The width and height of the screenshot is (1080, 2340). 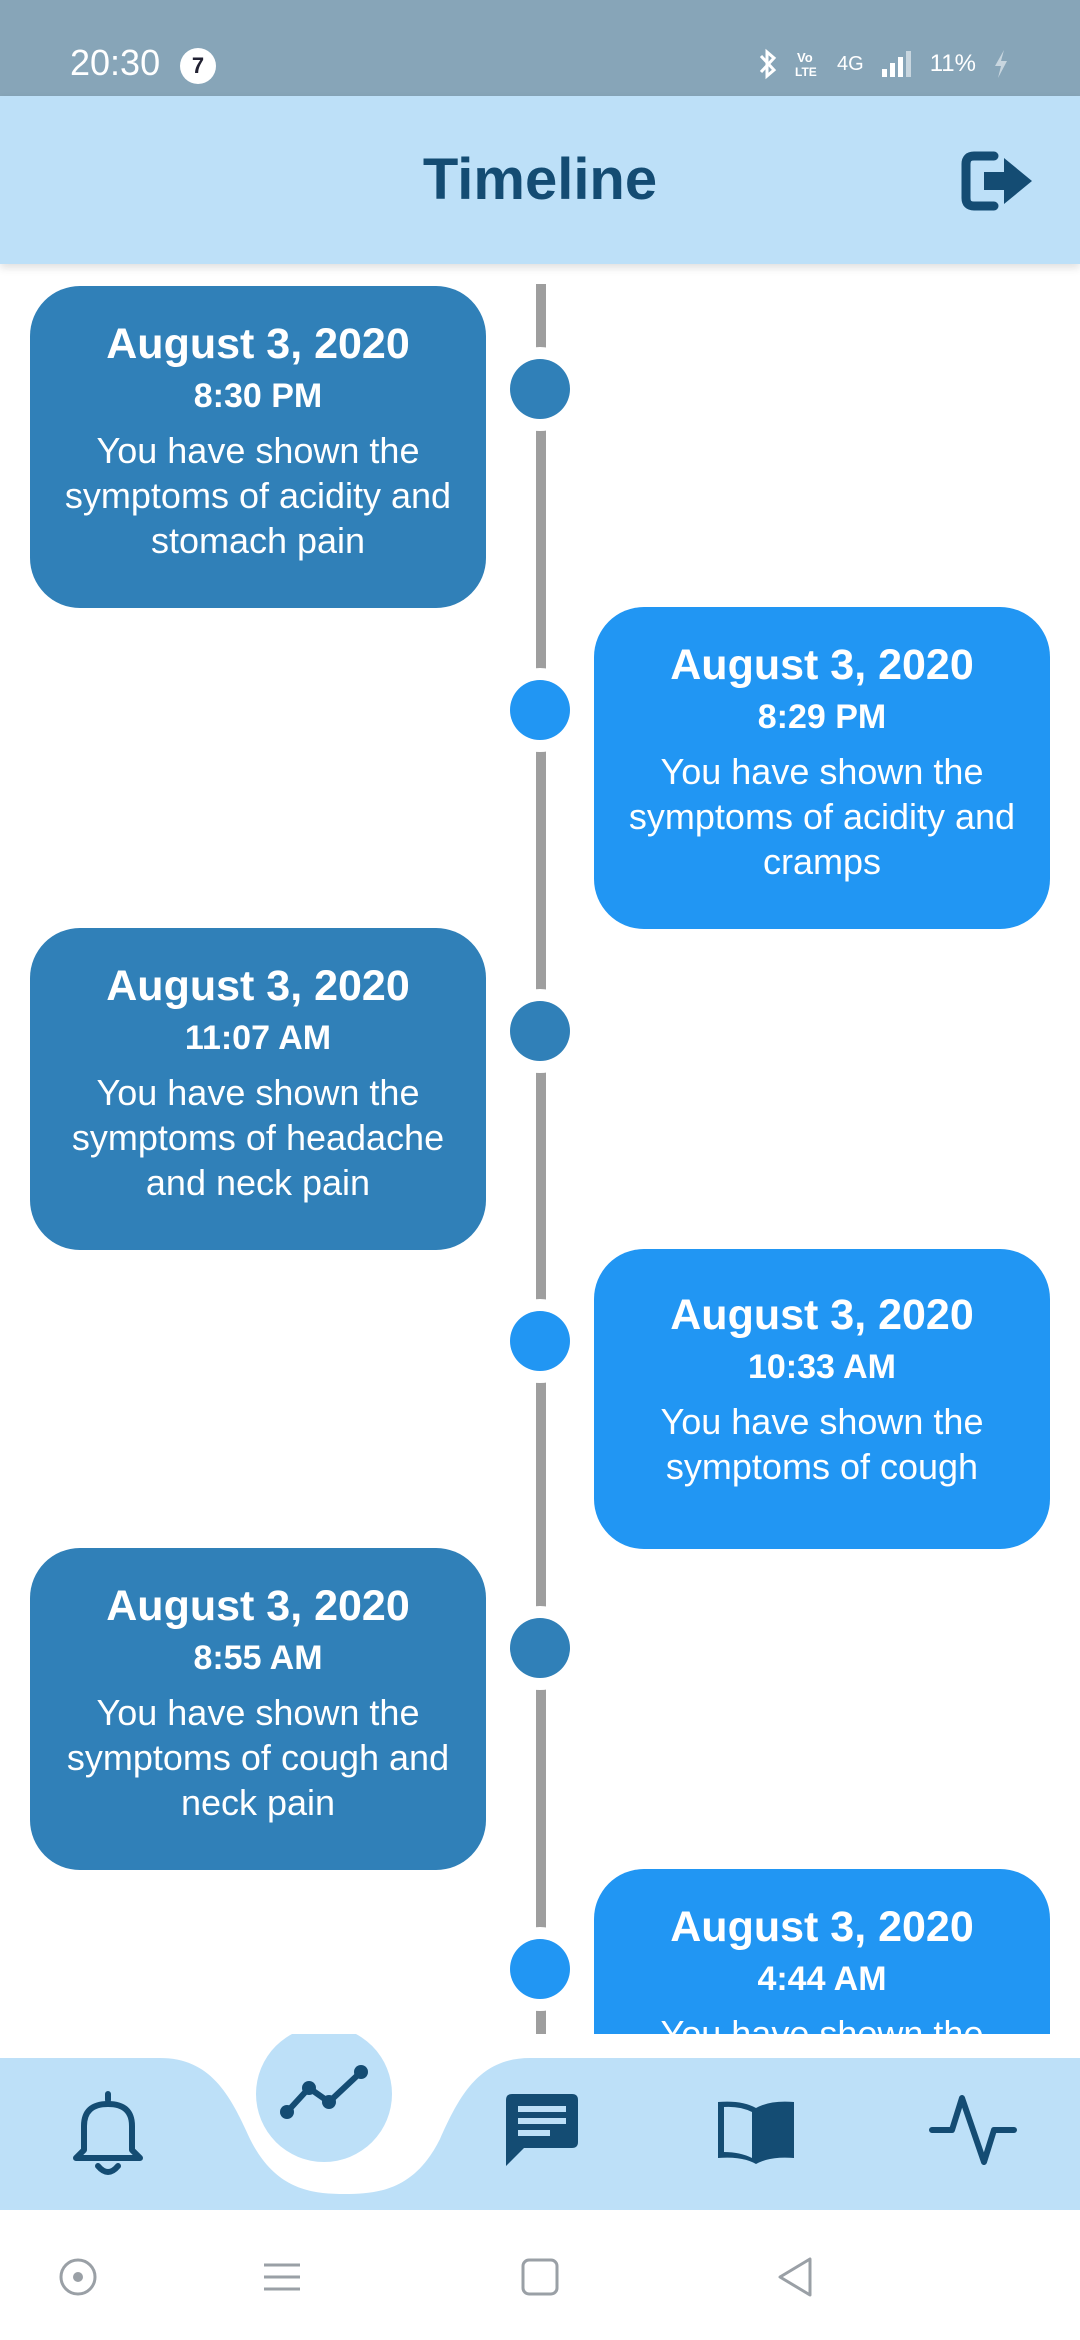 I want to click on notification-badge: 7, so click(x=198, y=66).